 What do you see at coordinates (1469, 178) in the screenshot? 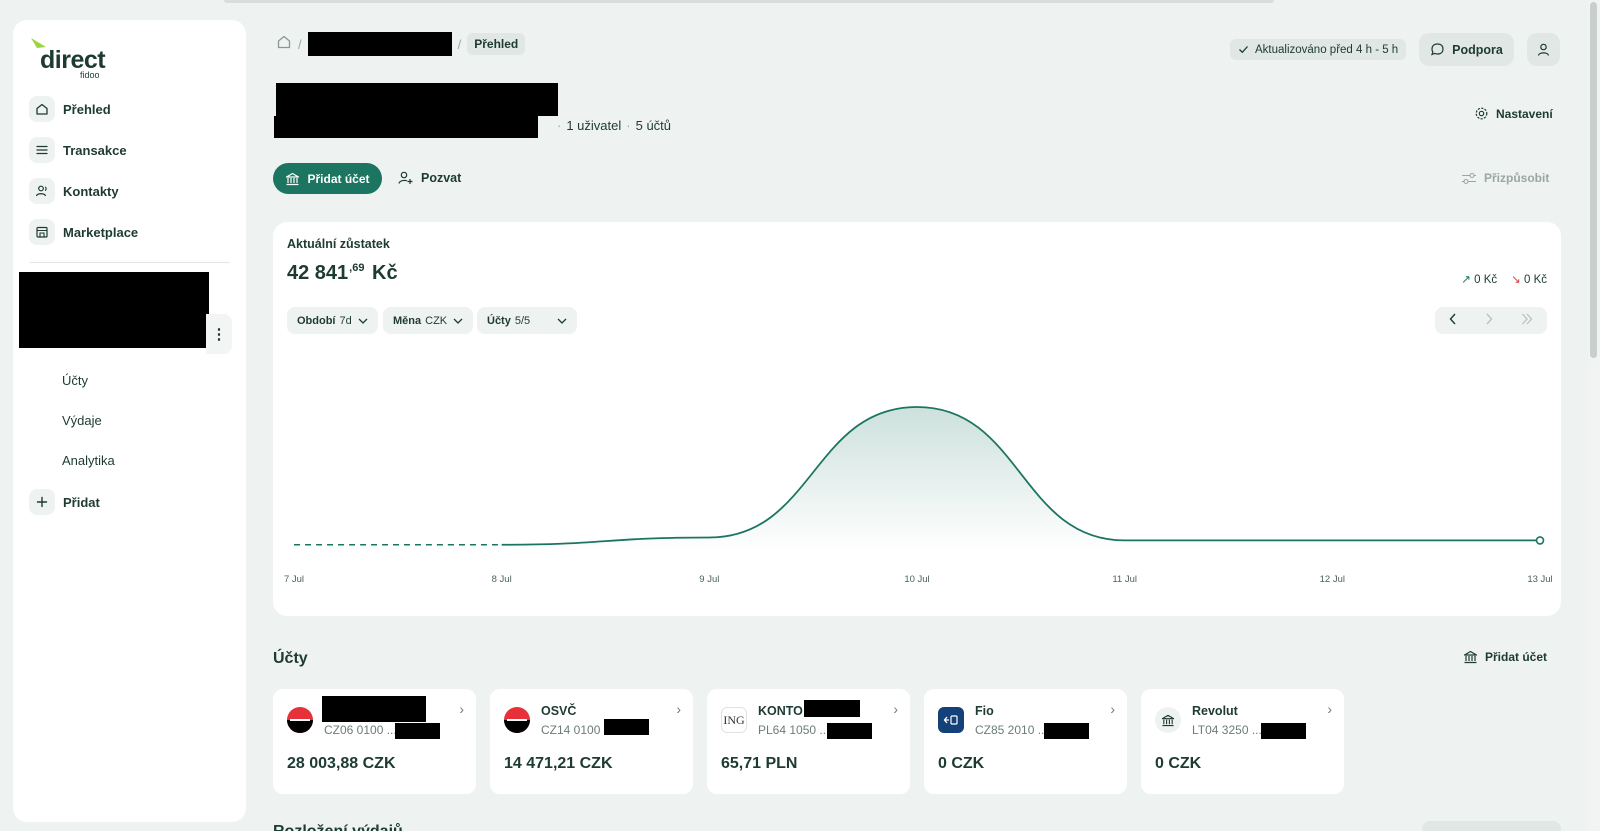
I see `sliders-icon` at bounding box center [1469, 178].